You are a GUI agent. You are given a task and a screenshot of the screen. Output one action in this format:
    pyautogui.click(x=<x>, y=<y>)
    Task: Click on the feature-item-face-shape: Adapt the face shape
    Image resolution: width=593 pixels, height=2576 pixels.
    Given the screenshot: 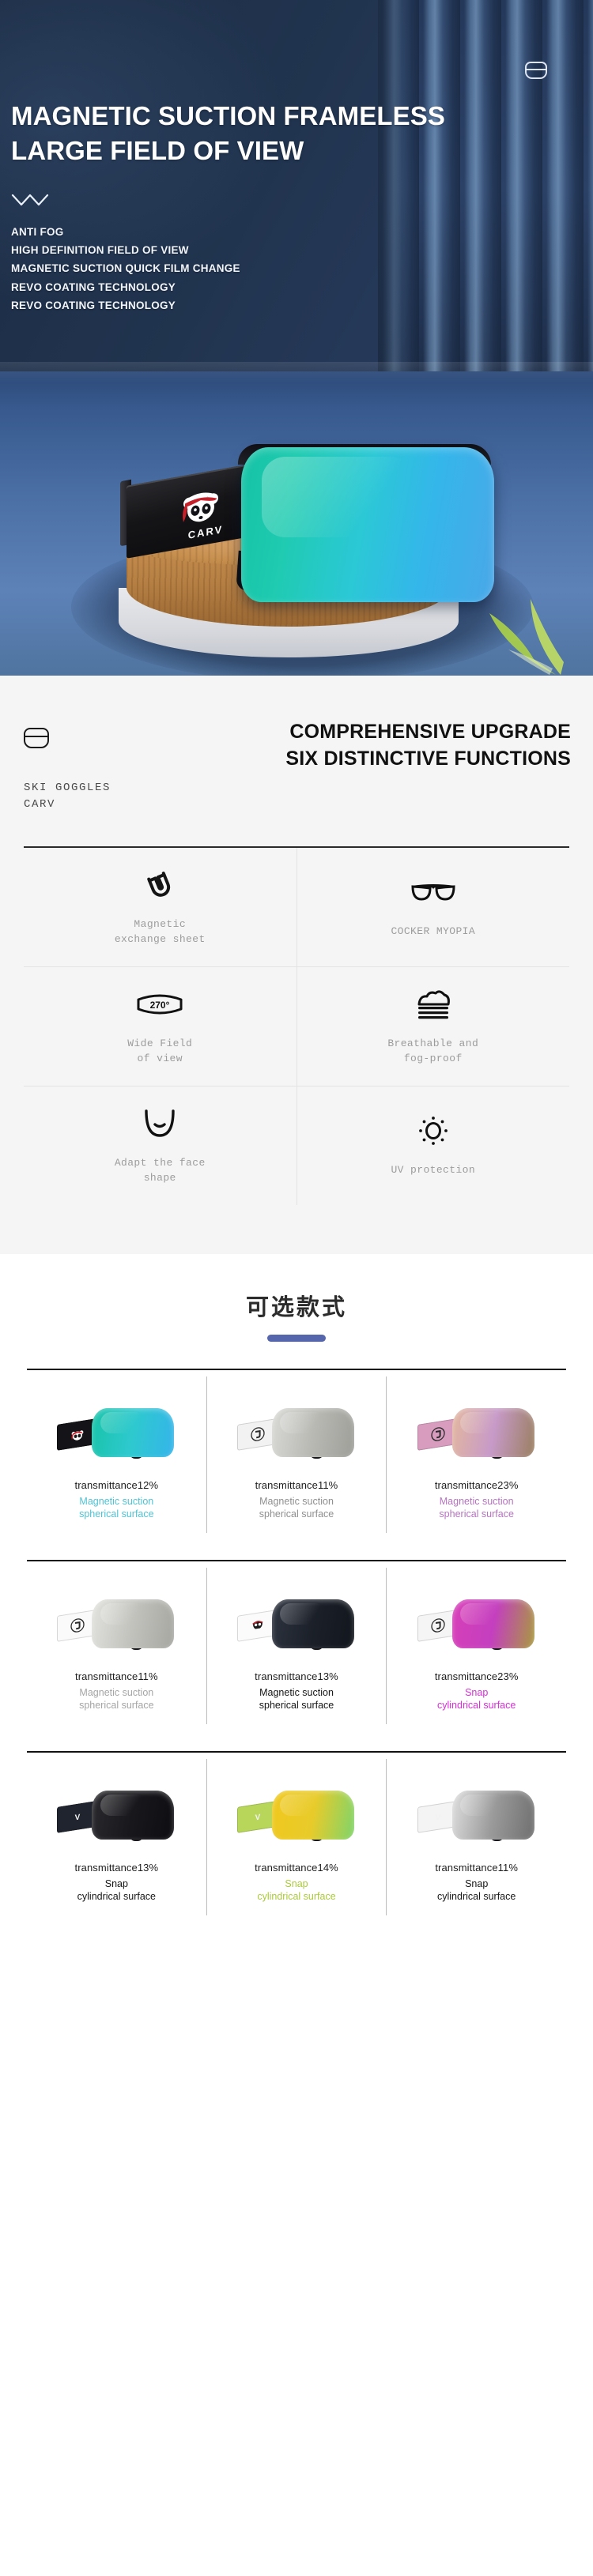 What is the action you would take?
    pyautogui.click(x=160, y=1146)
    